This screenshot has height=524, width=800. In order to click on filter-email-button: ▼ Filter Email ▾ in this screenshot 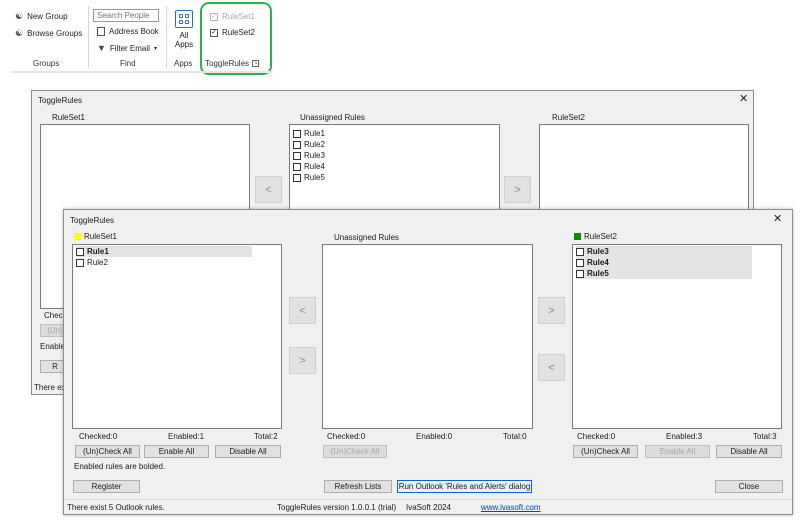, I will do `click(127, 48)`.